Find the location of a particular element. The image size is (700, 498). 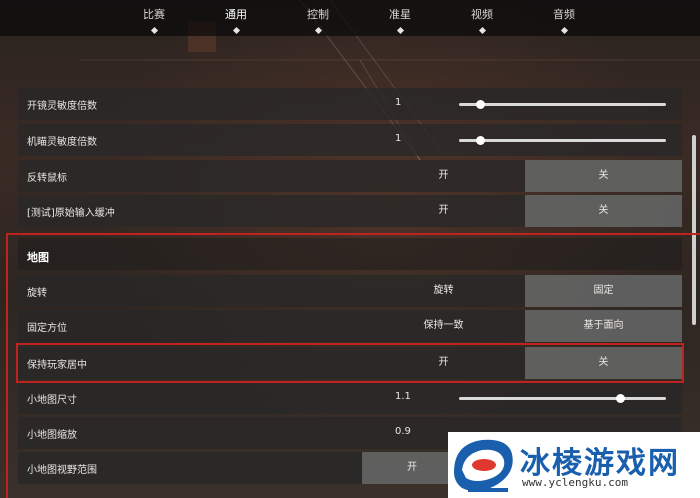

setting-label: 反转鼠标 is located at coordinates (47, 178).